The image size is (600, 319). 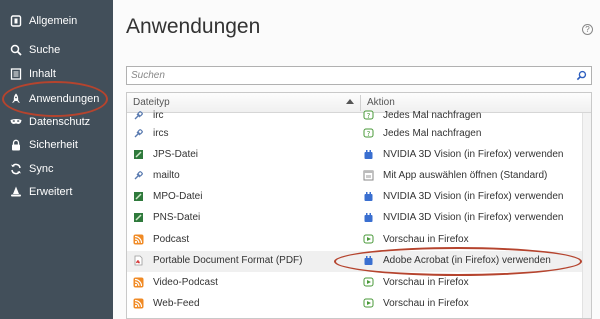 I want to click on sidebar-item-suche: Suche, so click(x=56, y=50).